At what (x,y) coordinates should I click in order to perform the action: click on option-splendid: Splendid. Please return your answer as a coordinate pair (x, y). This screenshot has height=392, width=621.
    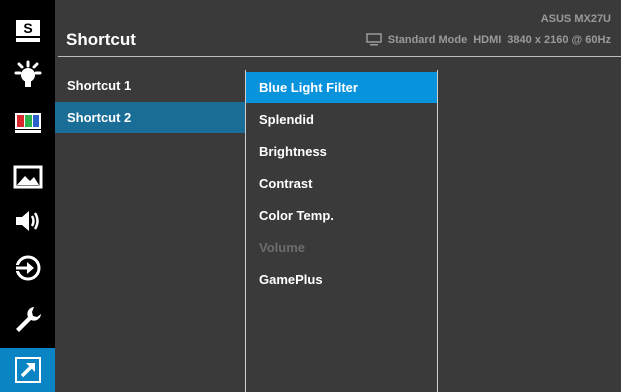
    Looking at the image, I should click on (341, 119).